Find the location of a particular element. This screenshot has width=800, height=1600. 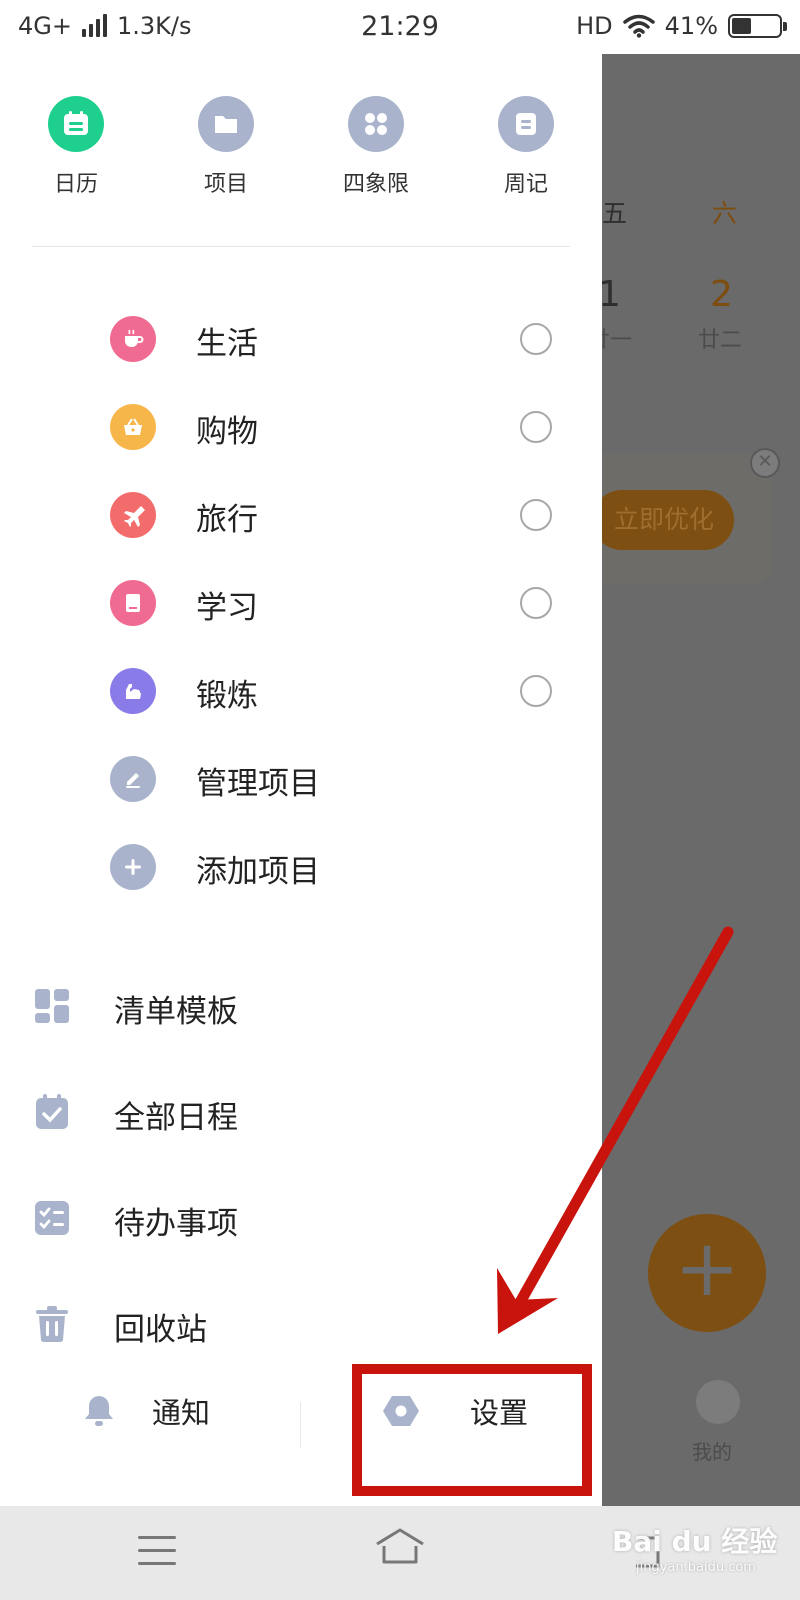

tile-label: 日历 is located at coordinates (75, 184).